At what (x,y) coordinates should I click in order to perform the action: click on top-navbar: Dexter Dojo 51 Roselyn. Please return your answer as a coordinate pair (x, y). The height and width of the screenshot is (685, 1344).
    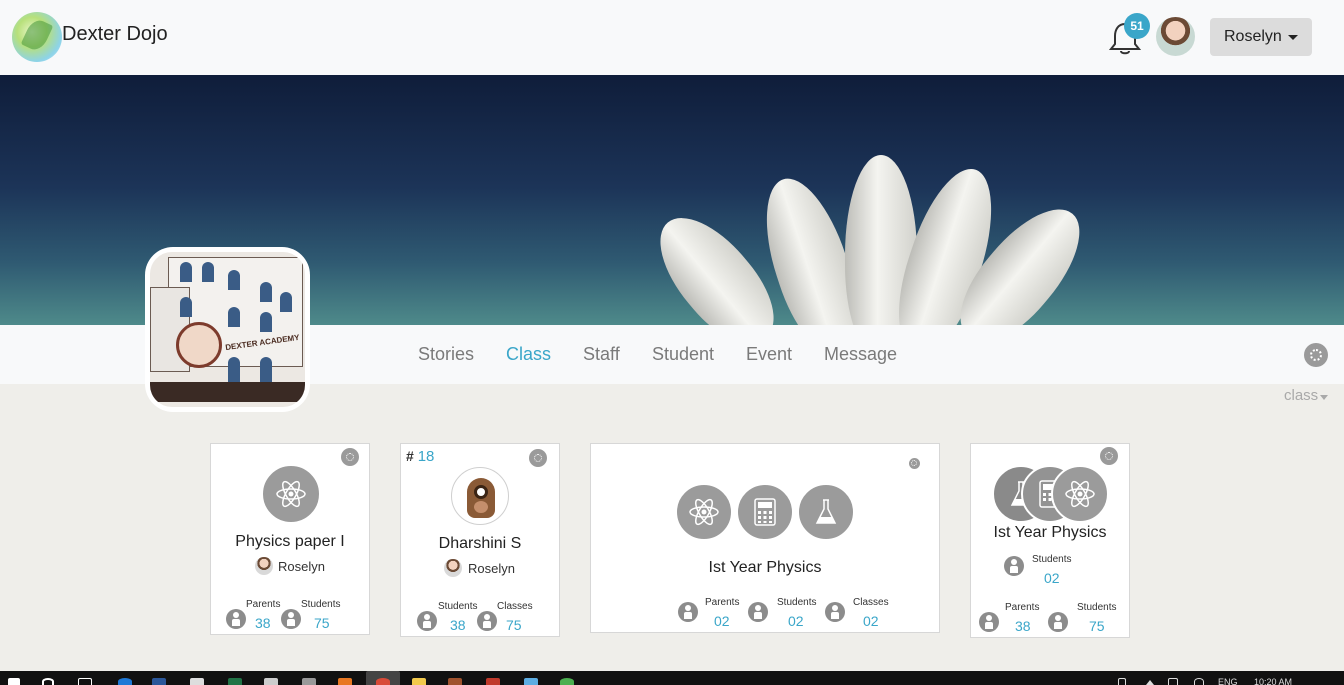
    Looking at the image, I should click on (672, 37).